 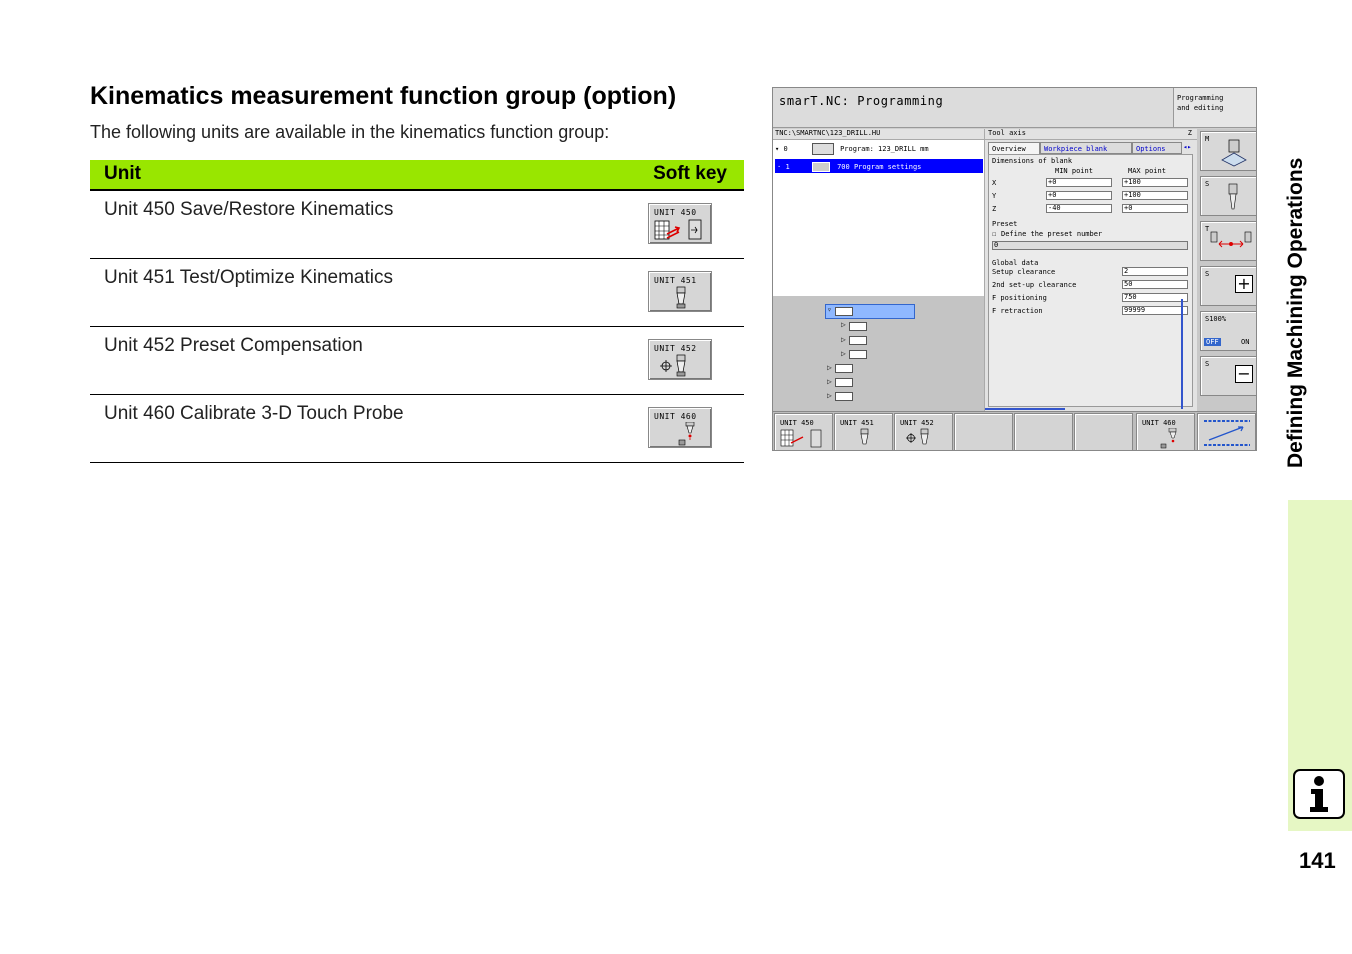 What do you see at coordinates (1090, 148) in the screenshot?
I see `form-tabs: Overview Workpiece blank Options ◂▸` at bounding box center [1090, 148].